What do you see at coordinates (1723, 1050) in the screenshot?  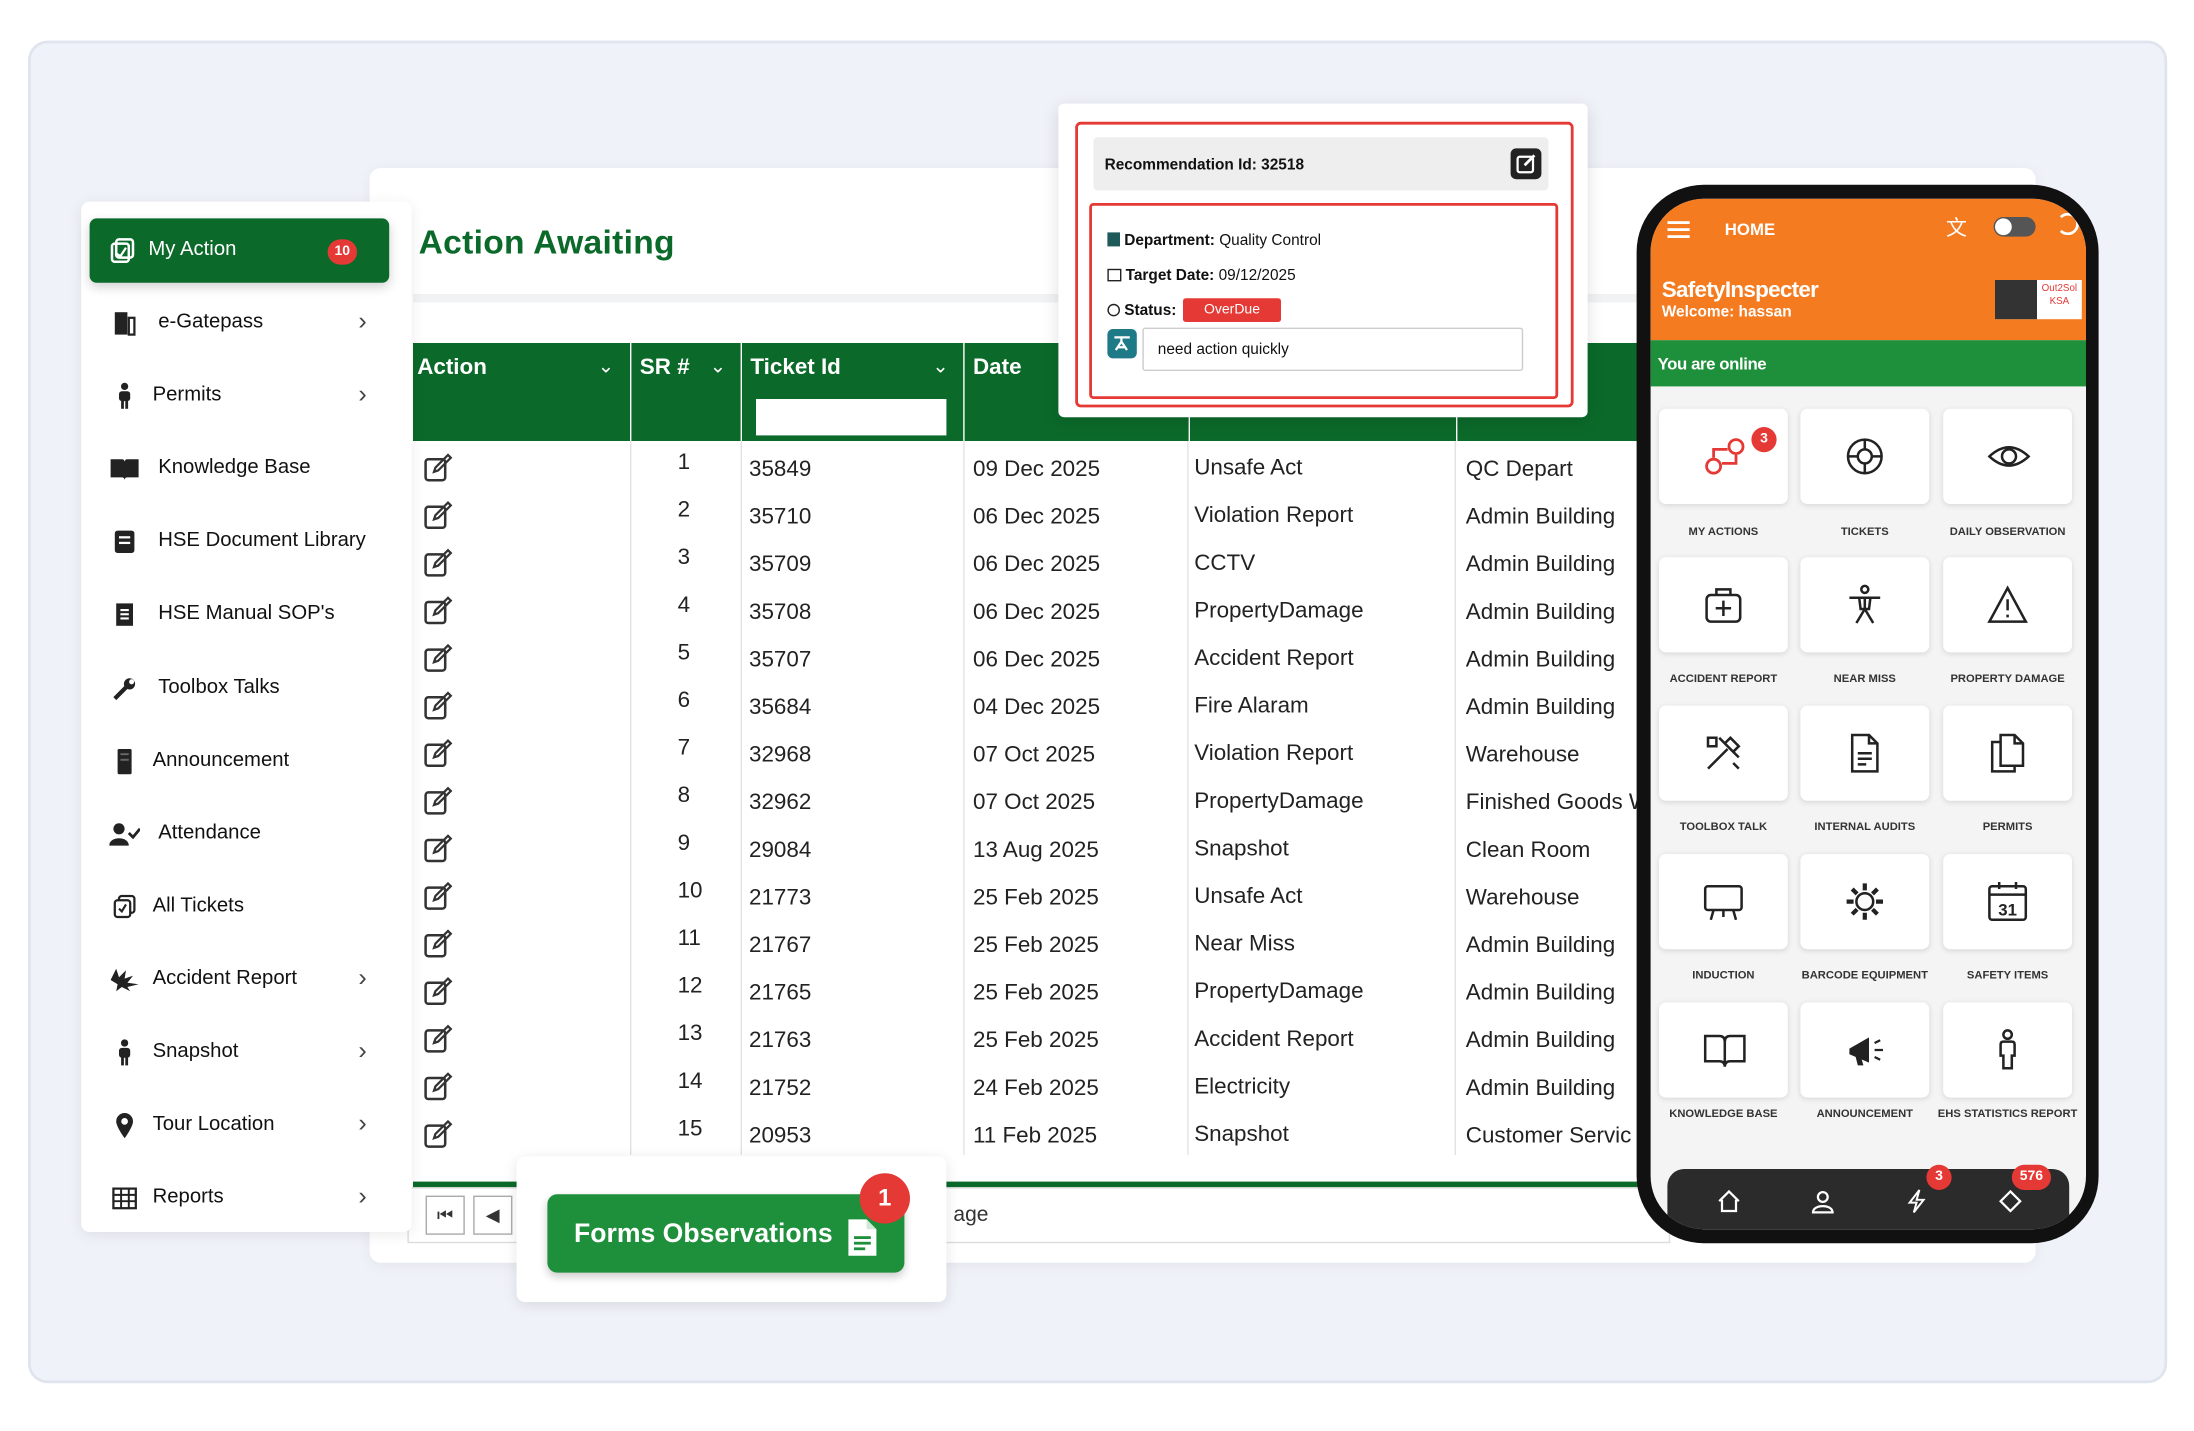 I see `tile-knowledge-base` at bounding box center [1723, 1050].